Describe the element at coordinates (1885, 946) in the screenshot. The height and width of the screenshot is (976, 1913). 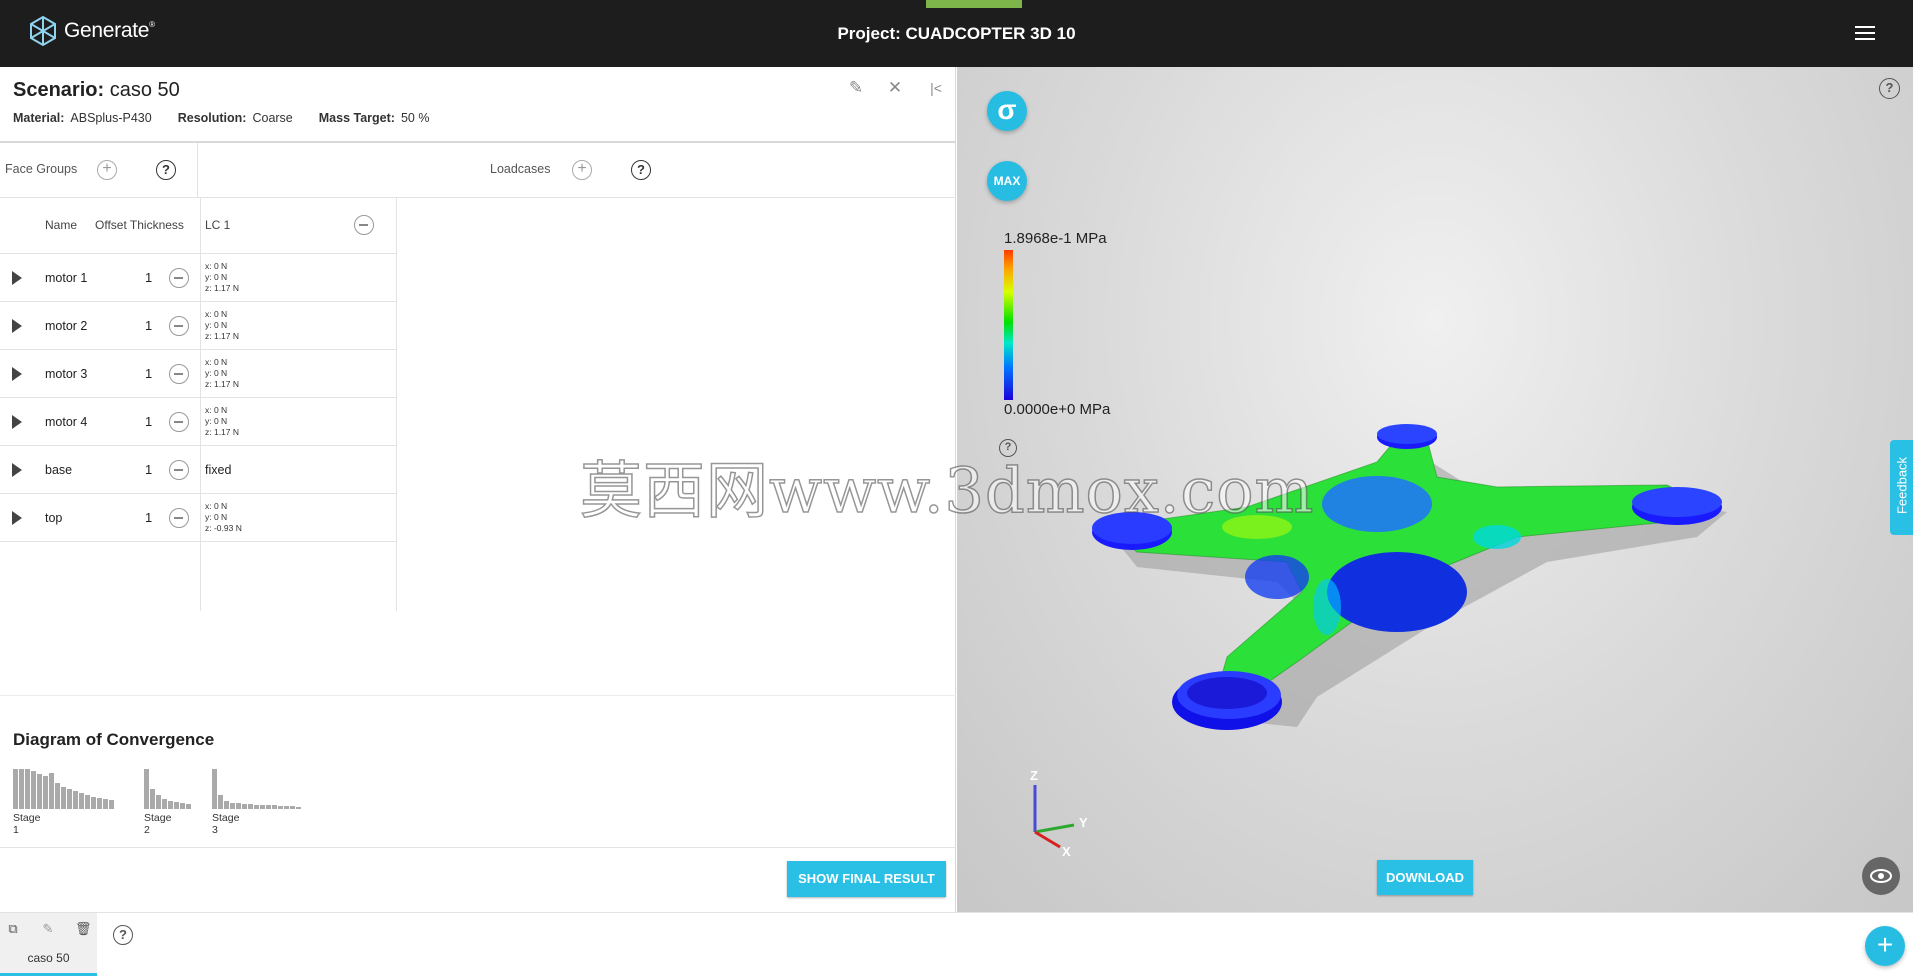
I see `add-scenario-plus-icon: +` at that location.